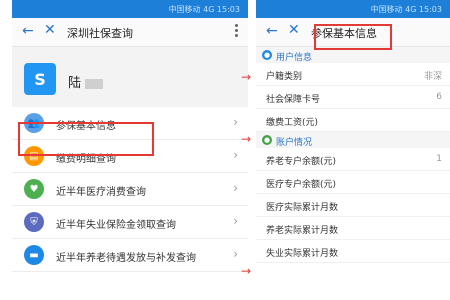 The image size is (450, 300). What do you see at coordinates (439, 159) in the screenshot?
I see `row-value: 1` at bounding box center [439, 159].